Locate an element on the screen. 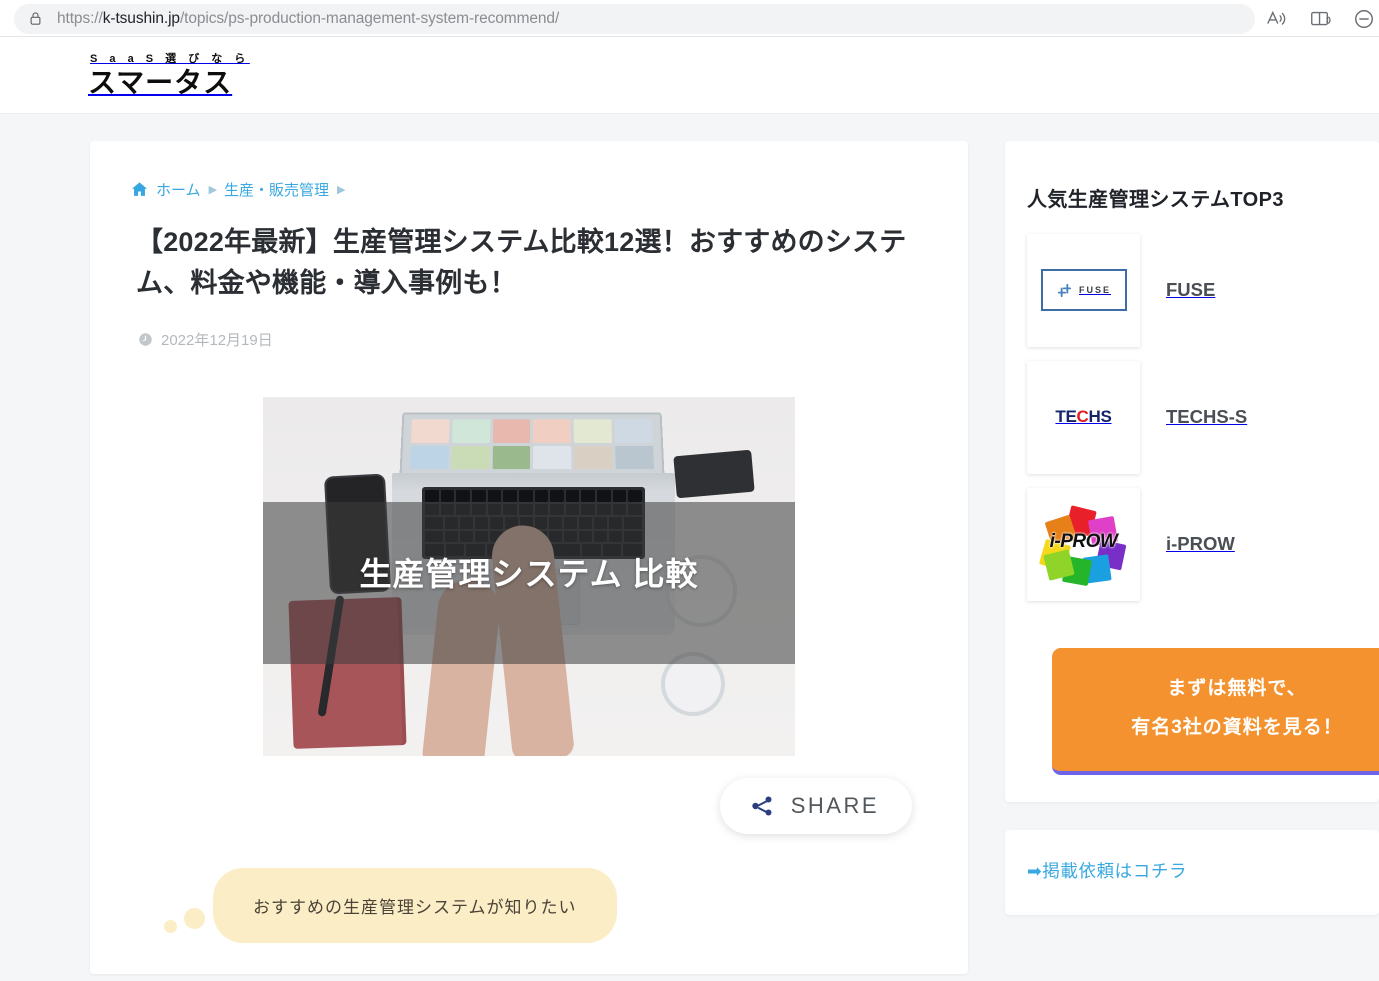  ranking-item-techs: TECHS TECHS-S is located at coordinates (1192, 417).